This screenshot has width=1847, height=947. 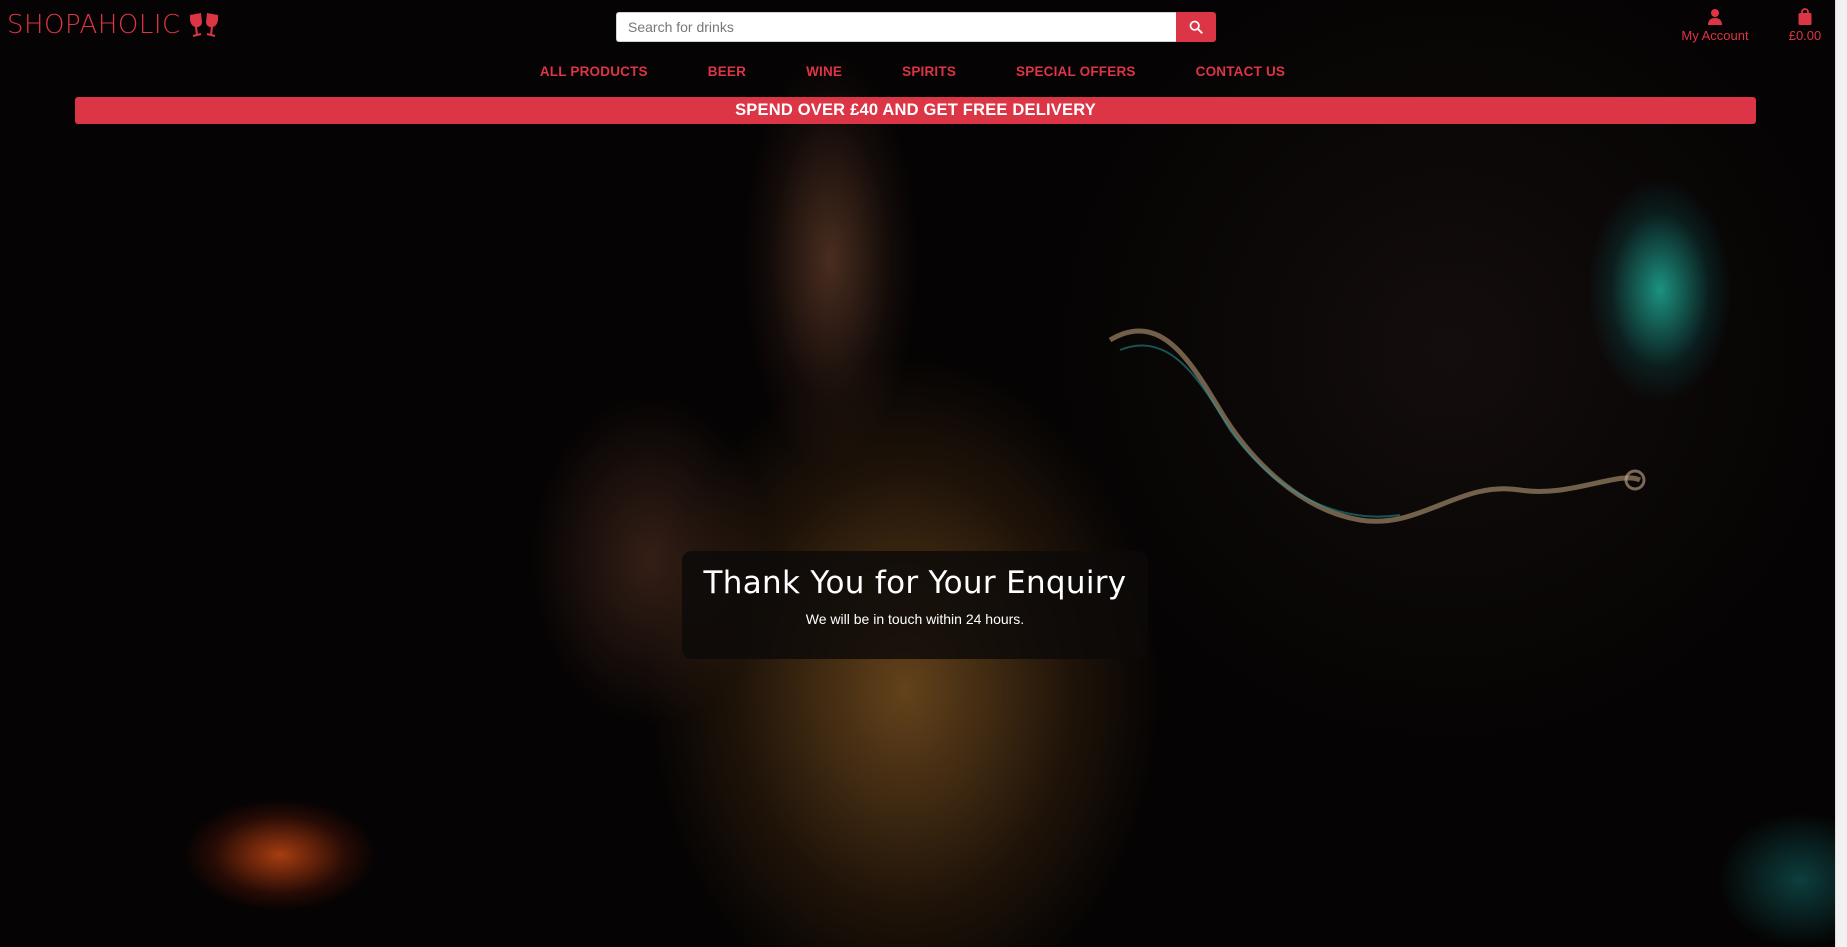 What do you see at coordinates (1377, 426) in the screenshot?
I see `liquid-splash-graphic` at bounding box center [1377, 426].